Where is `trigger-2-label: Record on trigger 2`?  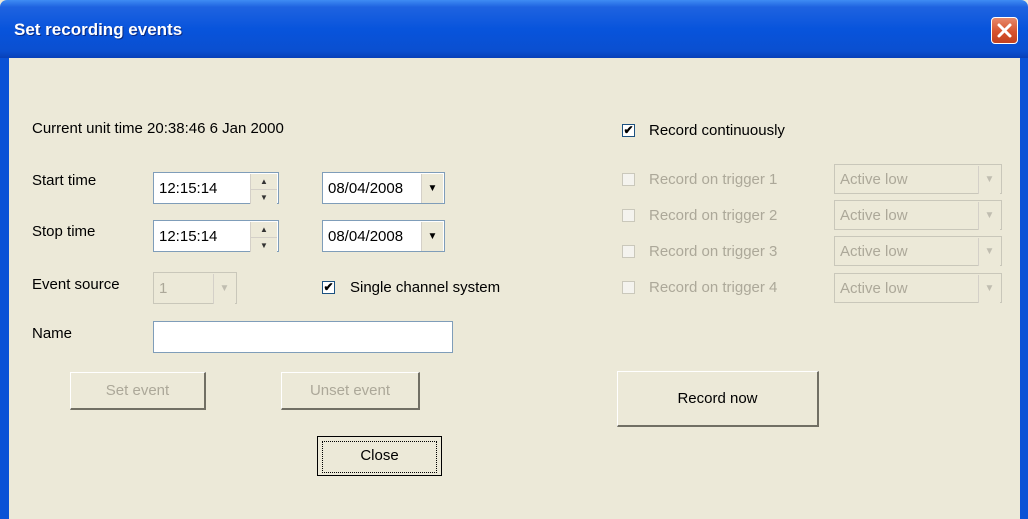 trigger-2-label: Record on trigger 2 is located at coordinates (713, 215).